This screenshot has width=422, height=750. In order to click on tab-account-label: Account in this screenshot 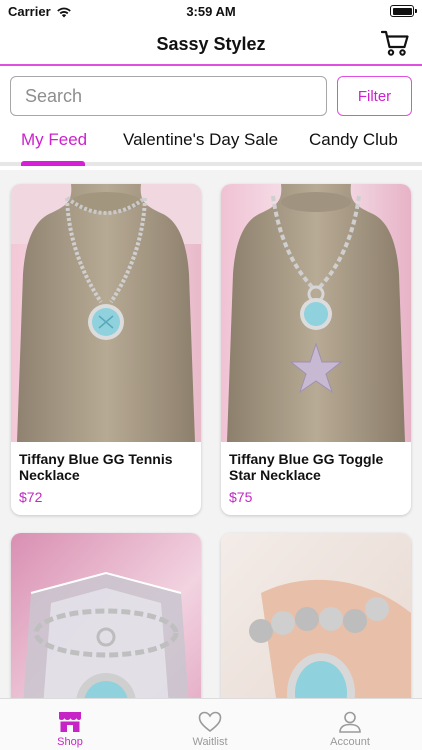, I will do `click(350, 742)`.